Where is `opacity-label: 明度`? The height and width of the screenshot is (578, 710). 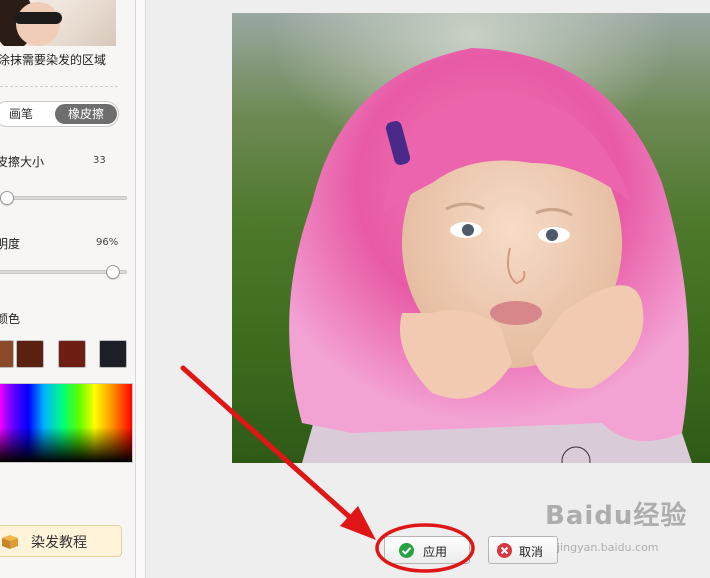
opacity-label: 明度 is located at coordinates (10, 244).